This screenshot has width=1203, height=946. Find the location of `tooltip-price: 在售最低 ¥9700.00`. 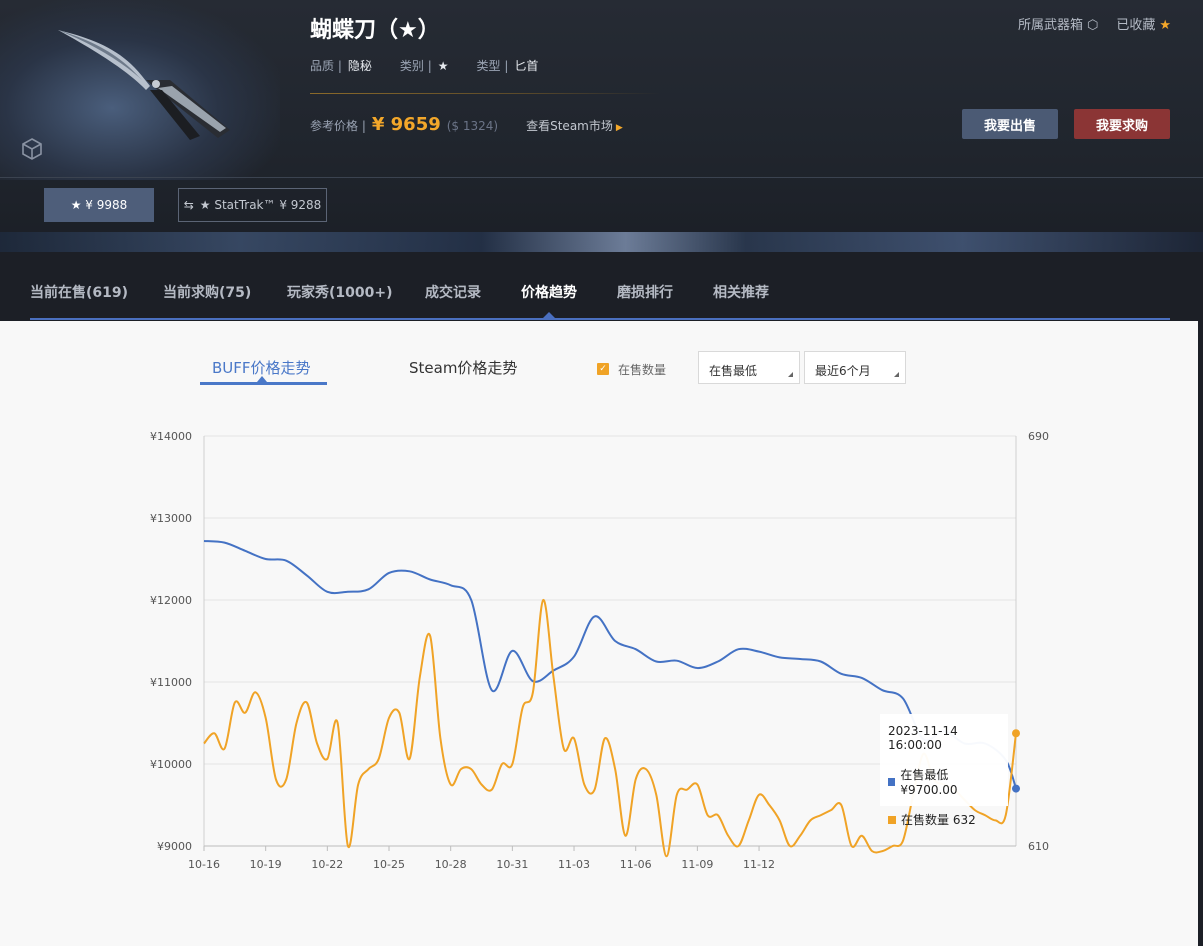

tooltip-price: 在售最低 ¥9700.00 is located at coordinates (929, 782).